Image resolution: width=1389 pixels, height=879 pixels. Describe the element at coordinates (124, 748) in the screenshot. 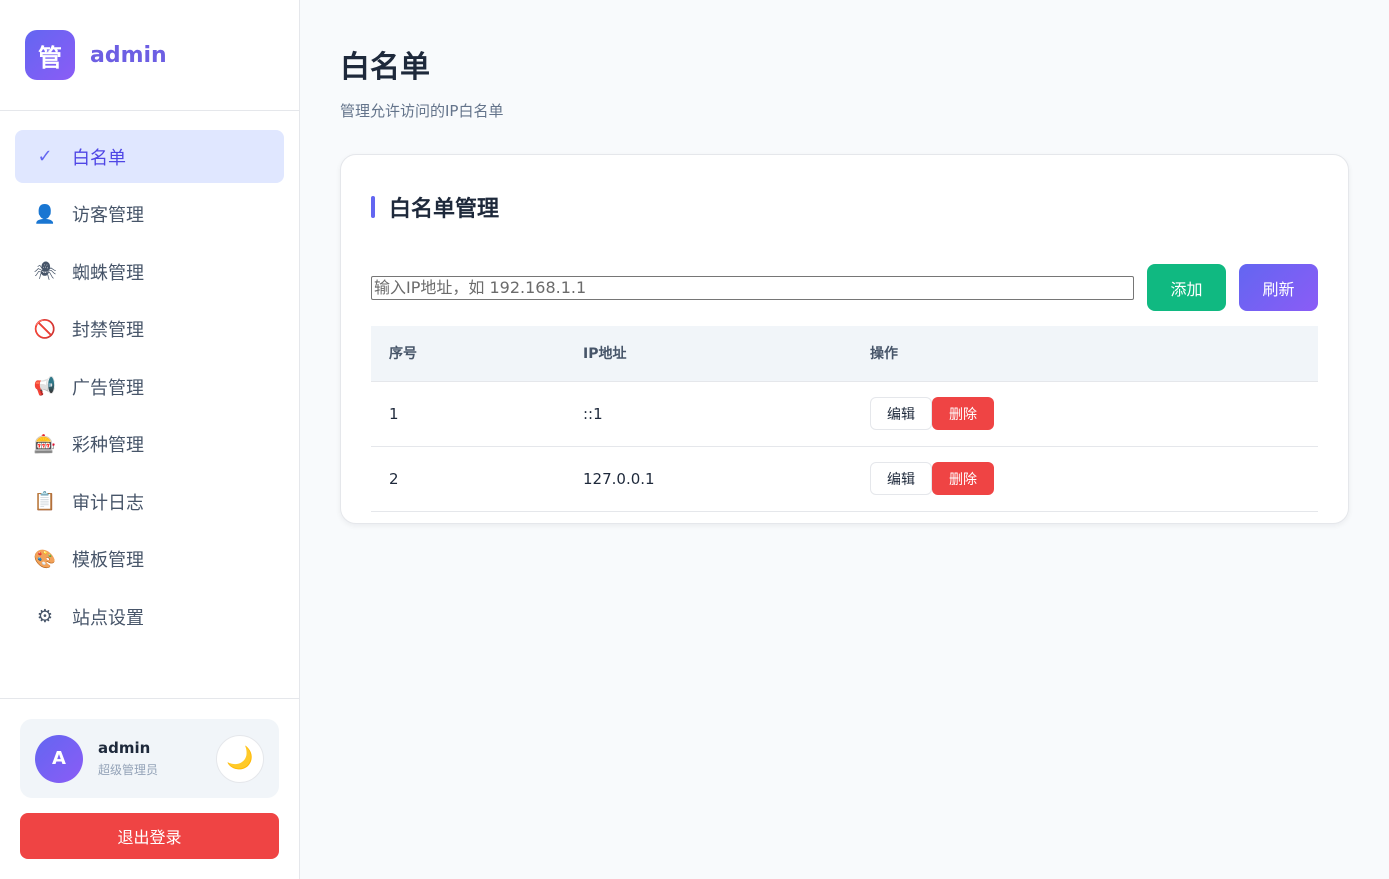

I see `user-name: admin` at that location.